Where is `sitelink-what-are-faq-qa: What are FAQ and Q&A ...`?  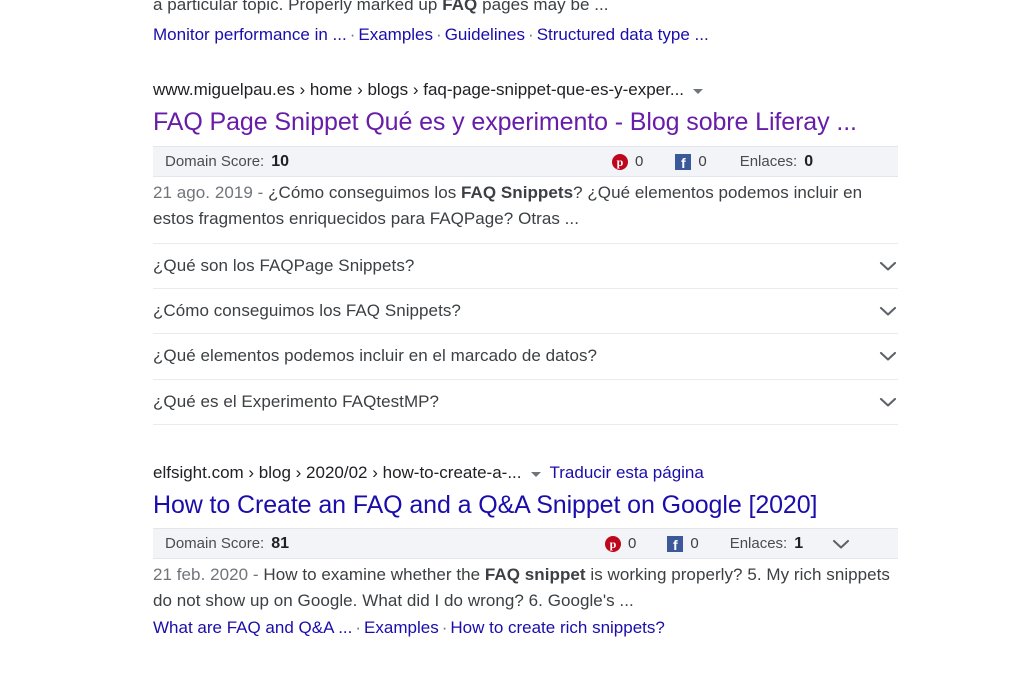 sitelink-what-are-faq-qa: What are FAQ and Q&A ... is located at coordinates (252, 627).